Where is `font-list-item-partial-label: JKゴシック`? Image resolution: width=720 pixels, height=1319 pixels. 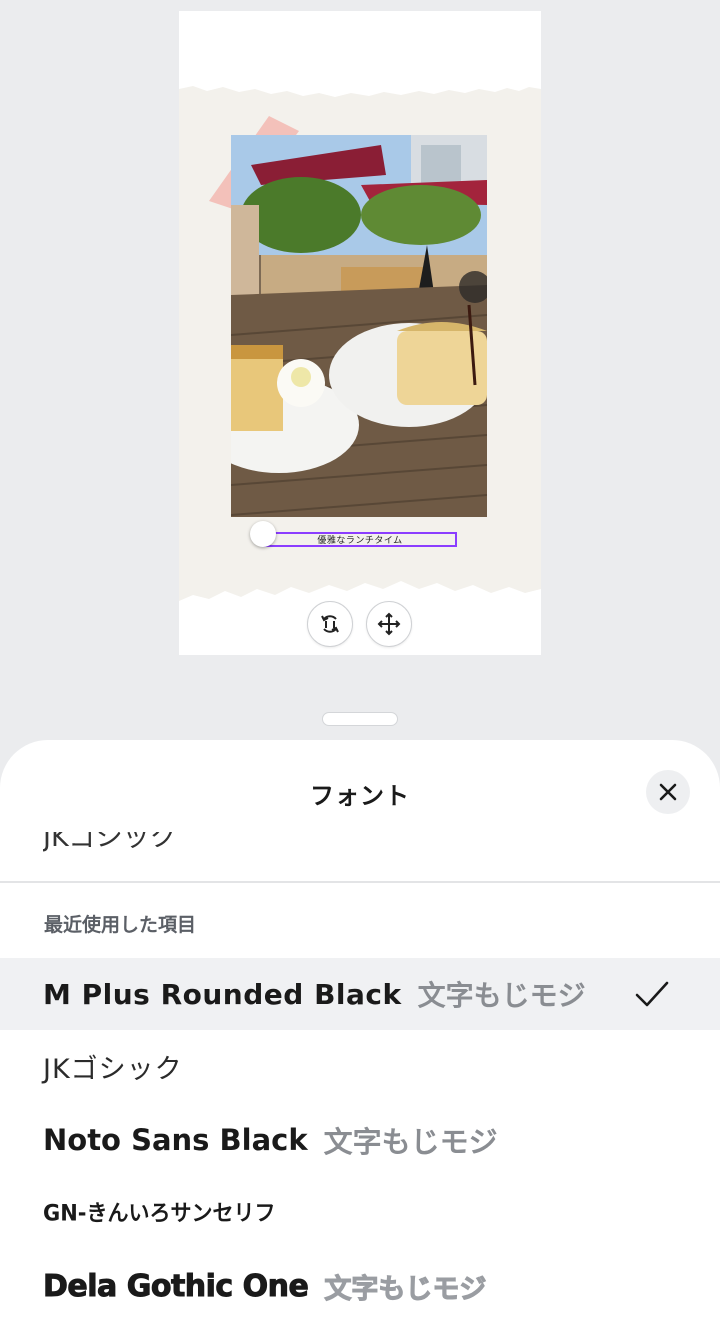
font-list-item-partial-label: JKゴシック is located at coordinates (110, 842).